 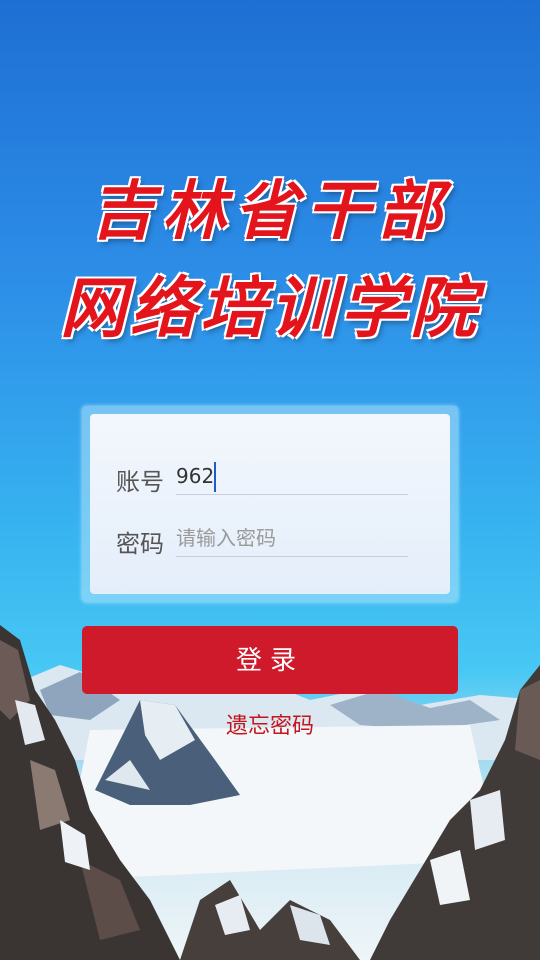 What do you see at coordinates (140, 482) in the screenshot?
I see `account-label: 账号` at bounding box center [140, 482].